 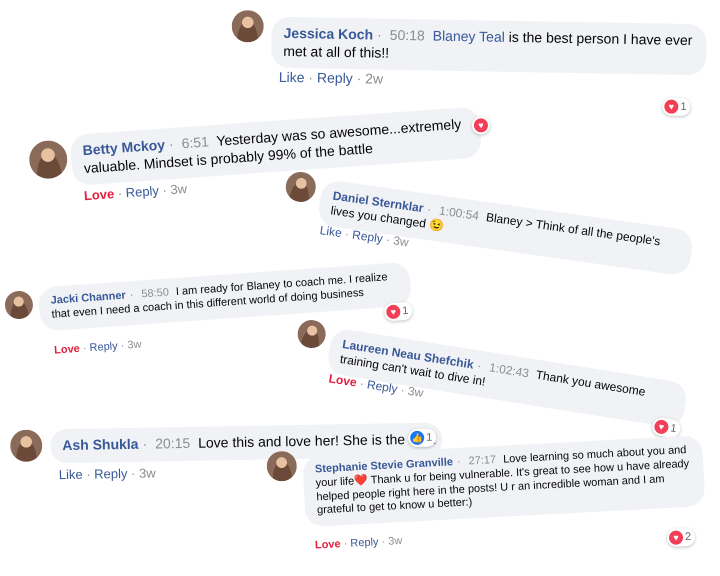 I want to click on commenter-name: Jessica Koch, so click(x=328, y=34).